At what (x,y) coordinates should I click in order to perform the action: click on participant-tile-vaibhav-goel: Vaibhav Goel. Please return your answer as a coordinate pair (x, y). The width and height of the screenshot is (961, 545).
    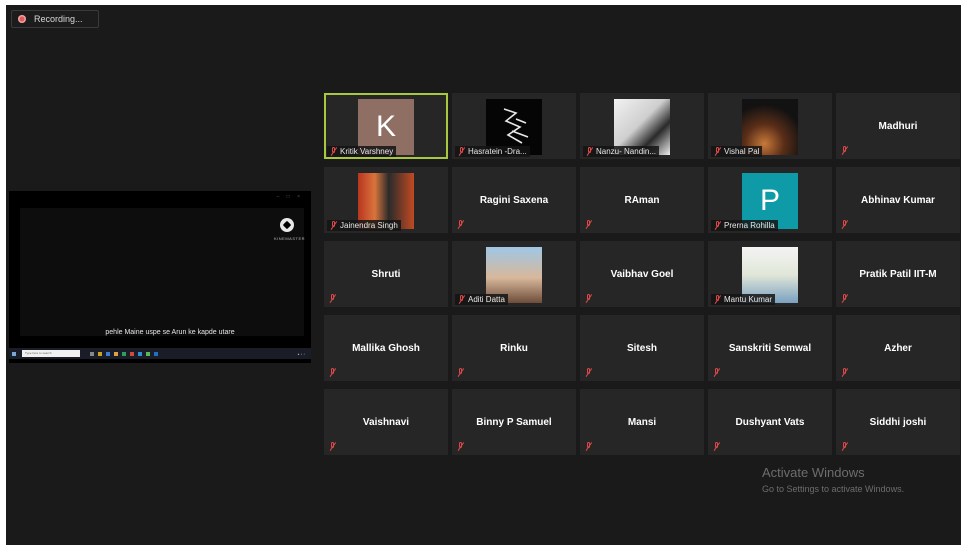
    Looking at the image, I should click on (642, 274).